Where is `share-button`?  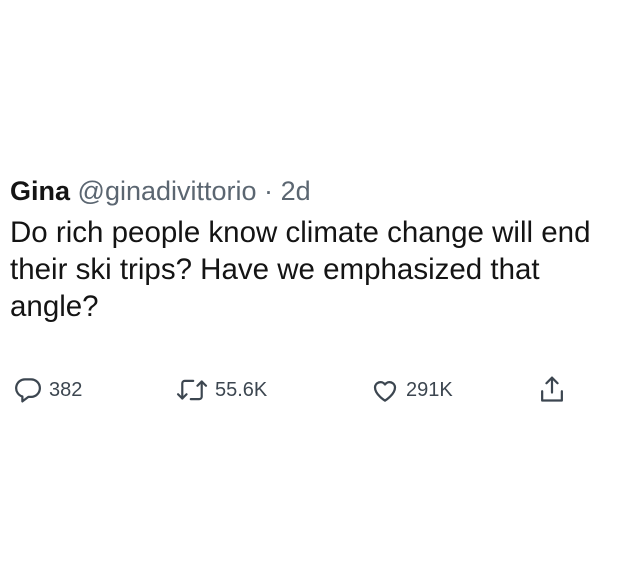 share-button is located at coordinates (552, 390).